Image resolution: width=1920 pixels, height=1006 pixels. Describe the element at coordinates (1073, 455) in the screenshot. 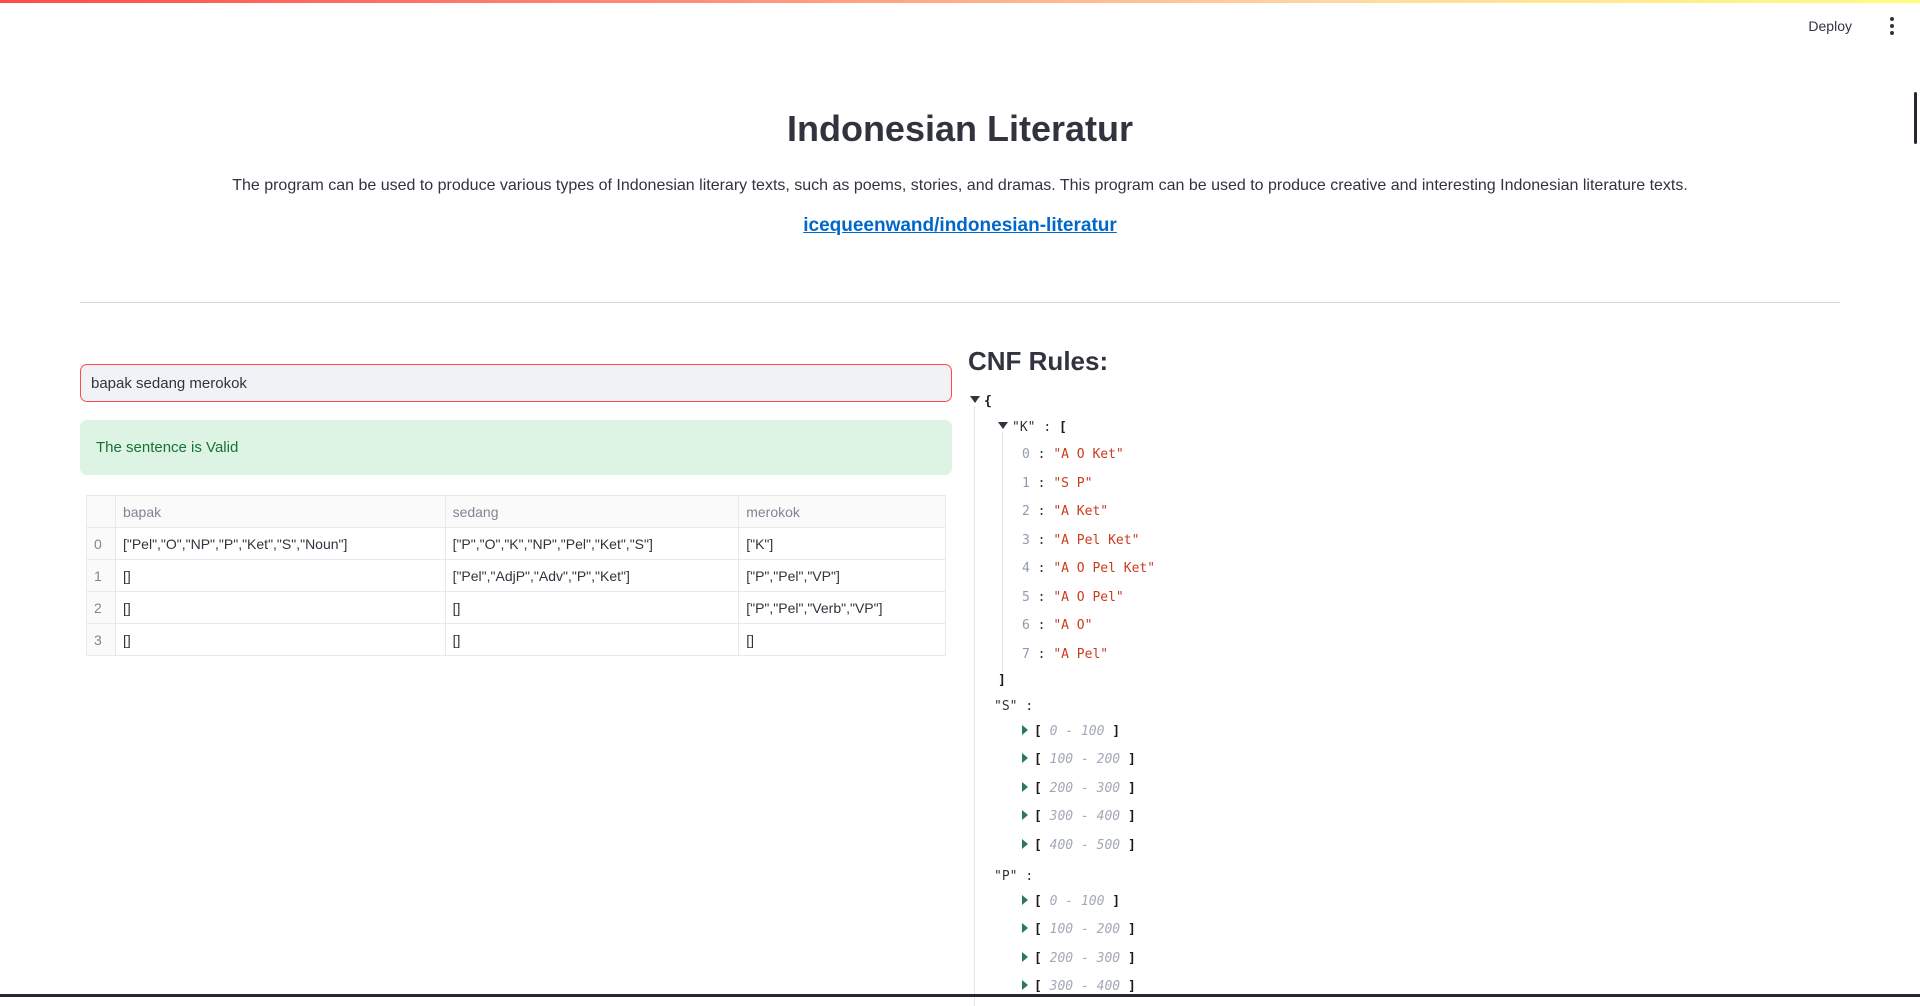

I see `json-array-item: 0 : "A O Ket"` at that location.